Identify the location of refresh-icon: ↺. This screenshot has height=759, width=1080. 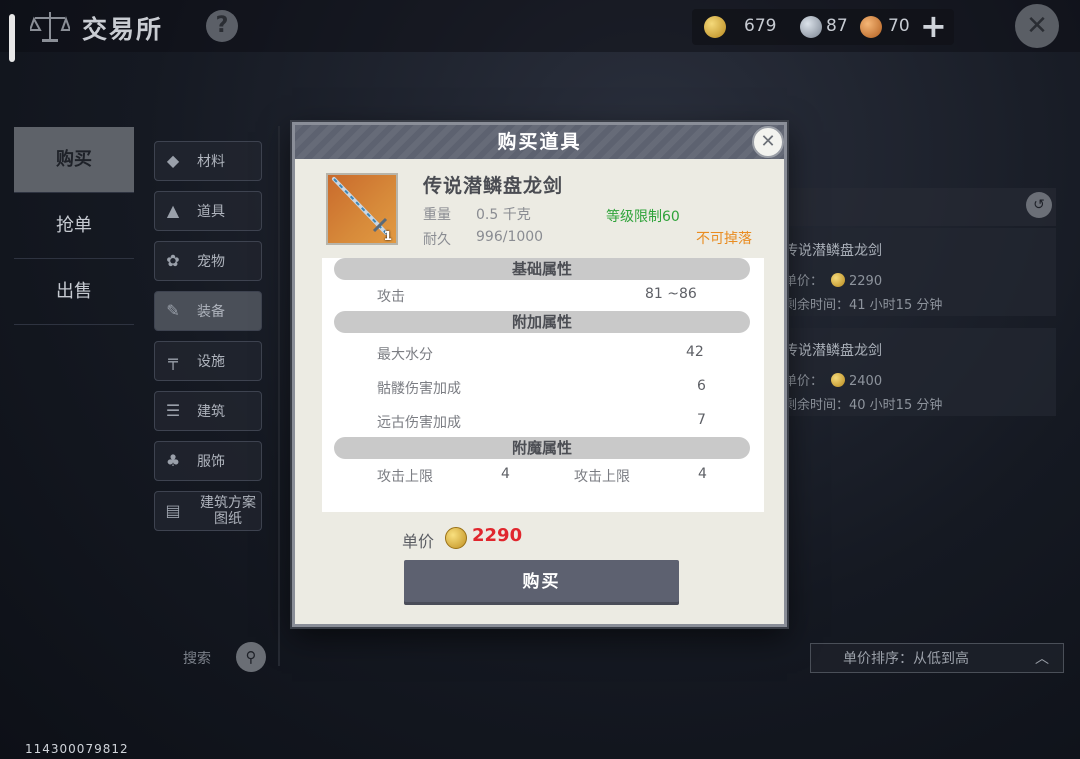
(1039, 205).